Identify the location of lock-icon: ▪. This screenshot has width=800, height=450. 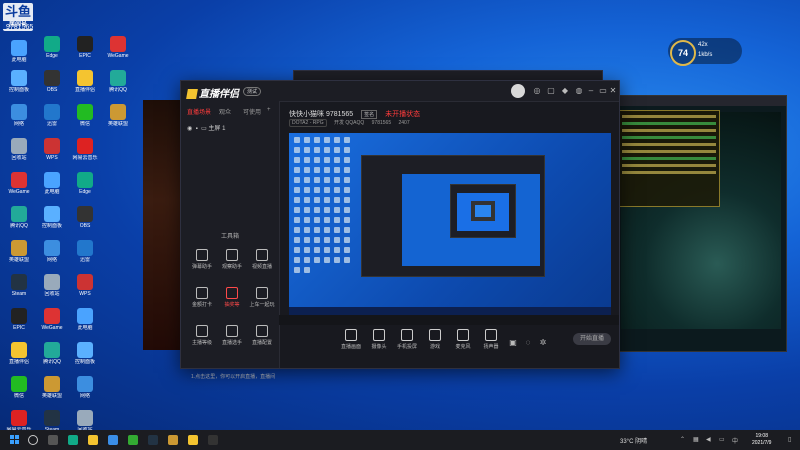
(197, 129).